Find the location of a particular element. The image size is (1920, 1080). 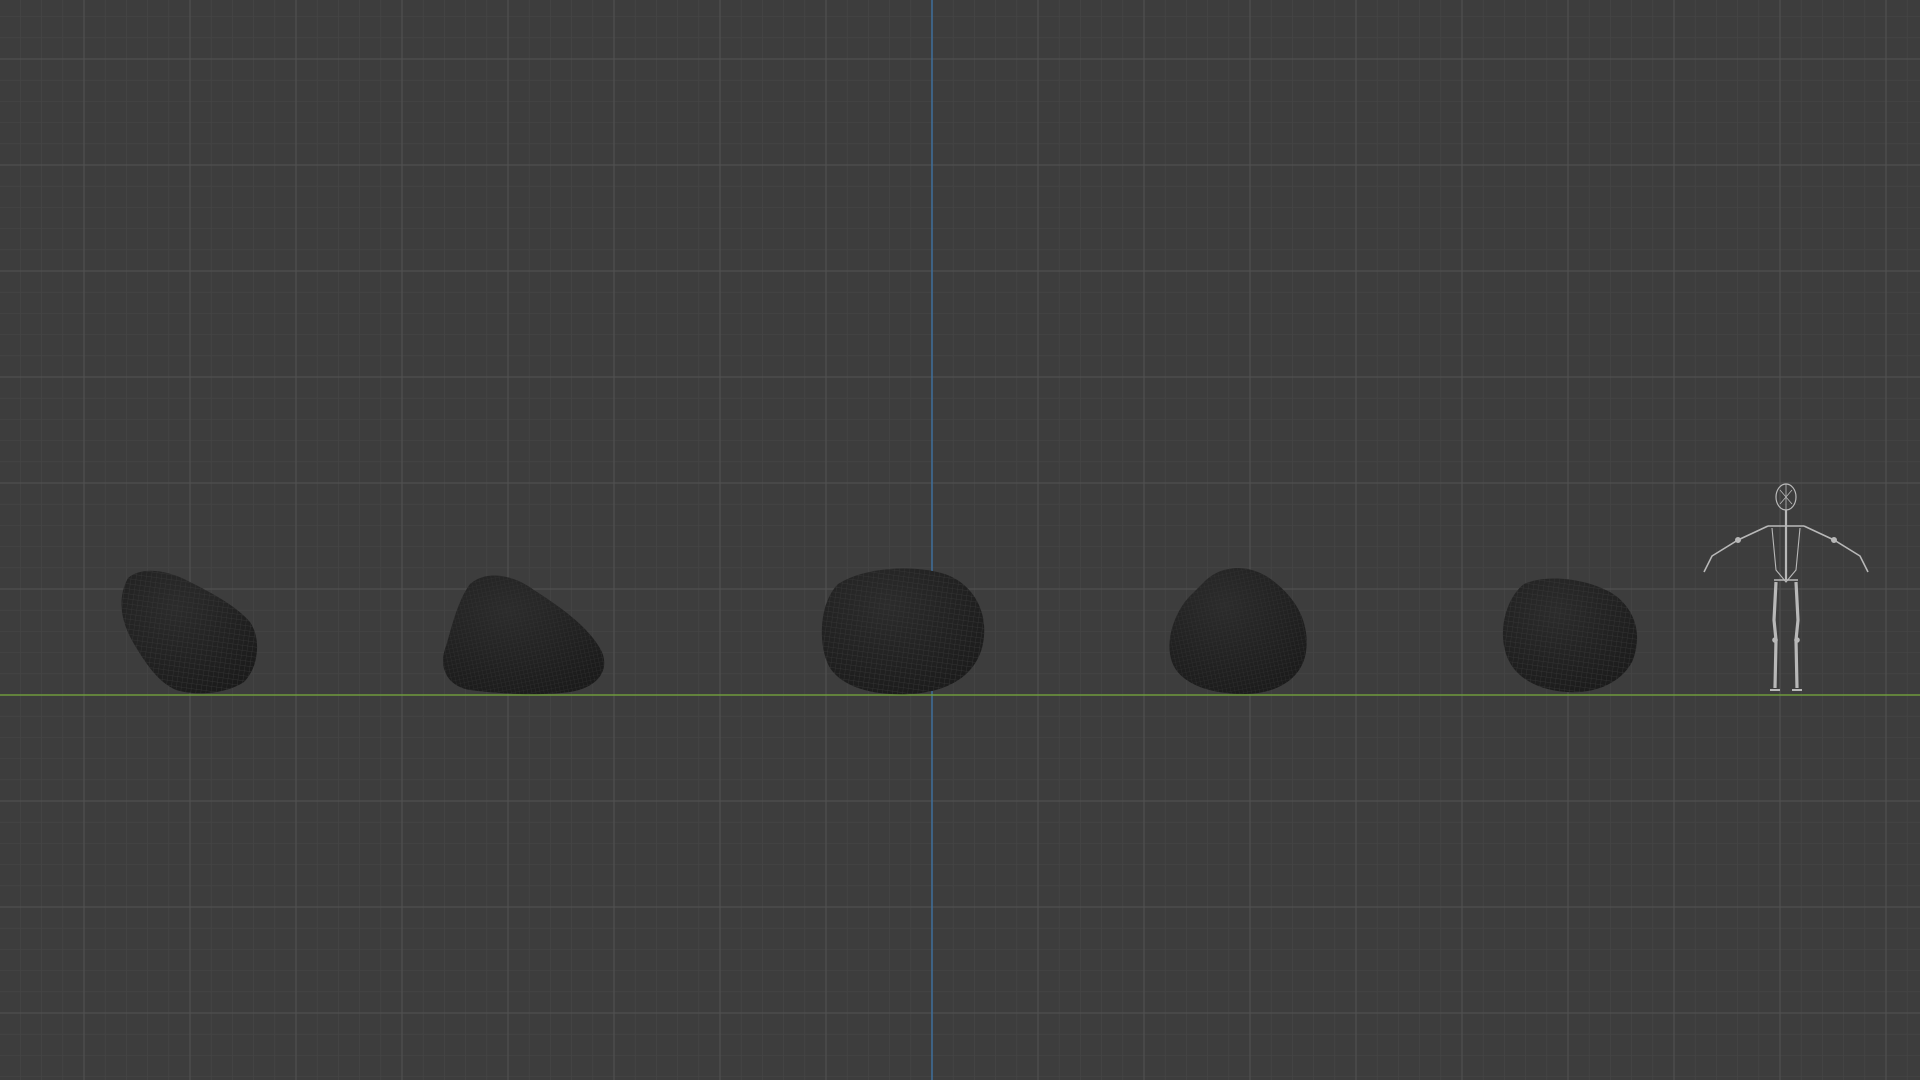

rock-3-mesh is located at coordinates (903, 631).